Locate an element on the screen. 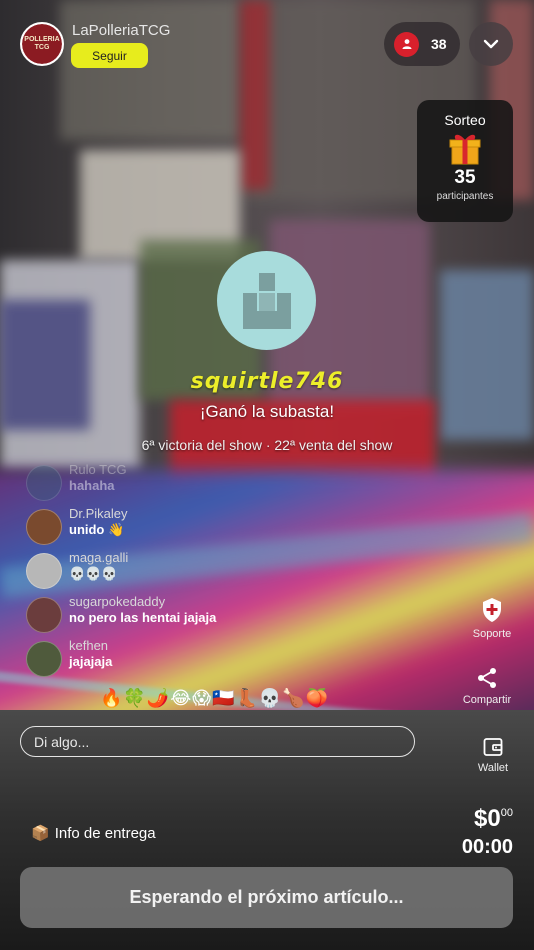 The height and width of the screenshot is (950, 534). chat-message: Rulo TCG hahaha is located at coordinates (196, 484).